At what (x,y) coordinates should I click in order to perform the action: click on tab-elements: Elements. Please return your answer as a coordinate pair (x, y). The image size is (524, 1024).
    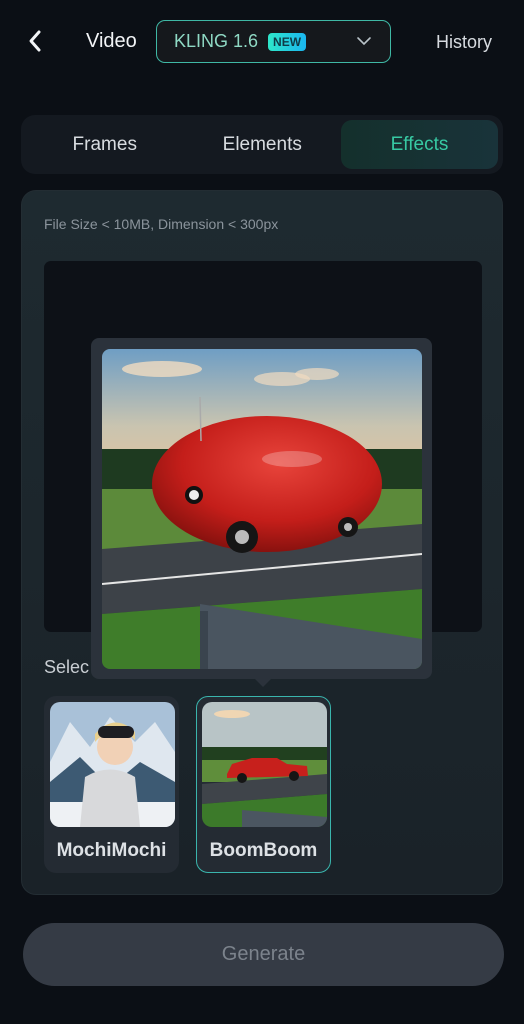
    Looking at the image, I should click on (263, 144).